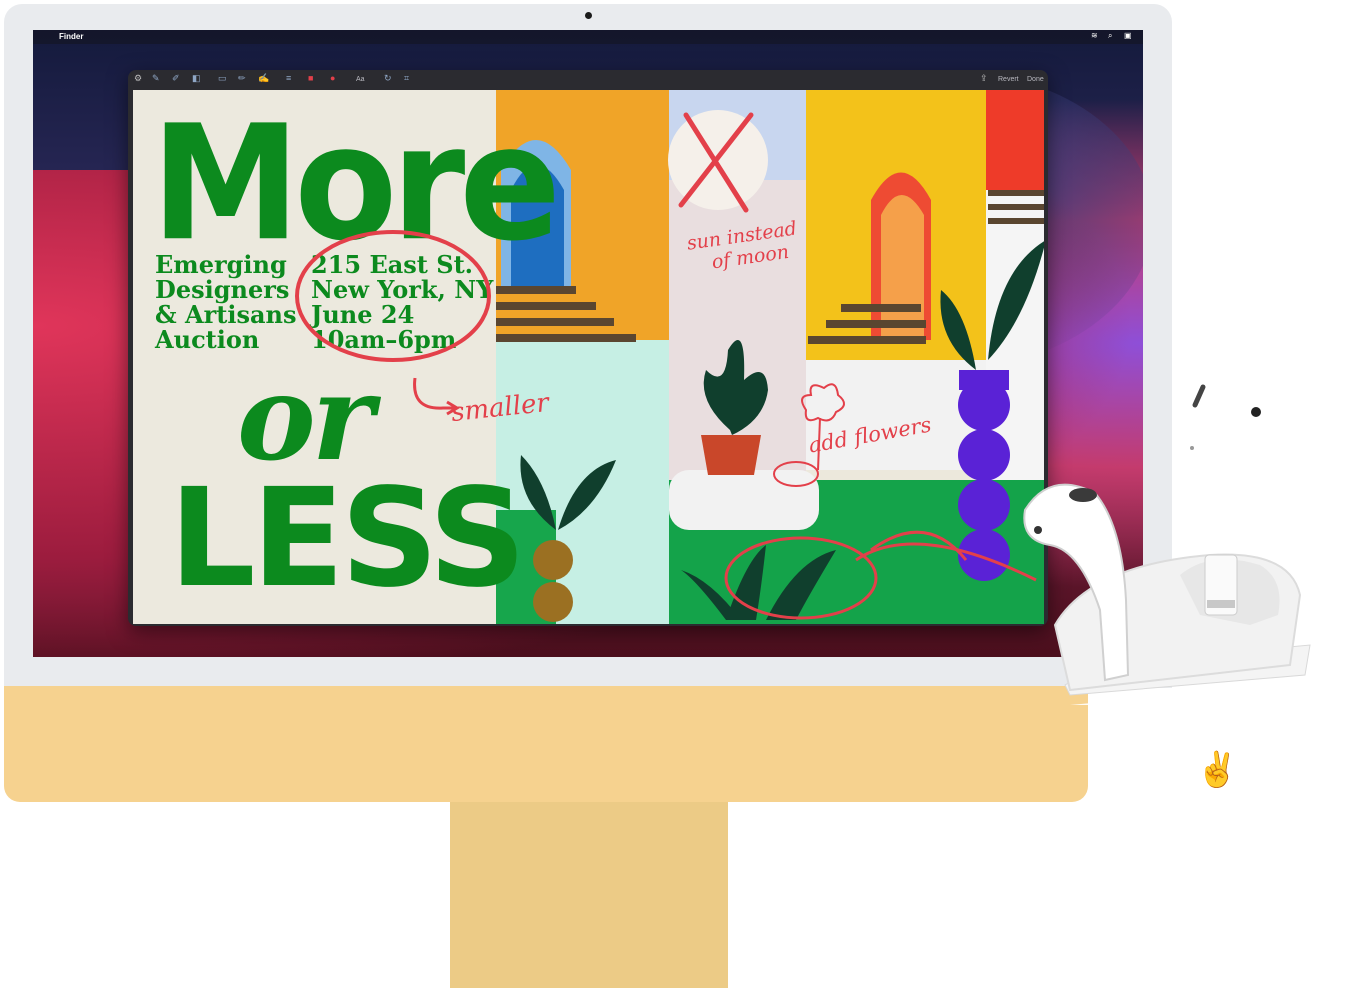 This screenshot has height=990, width=1354. I want to click on peace-hand-icon: ✌, so click(1217, 770).